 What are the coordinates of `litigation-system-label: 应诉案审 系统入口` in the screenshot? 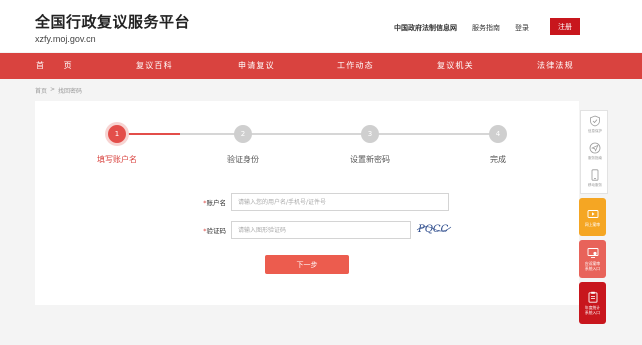 It's located at (592, 266).